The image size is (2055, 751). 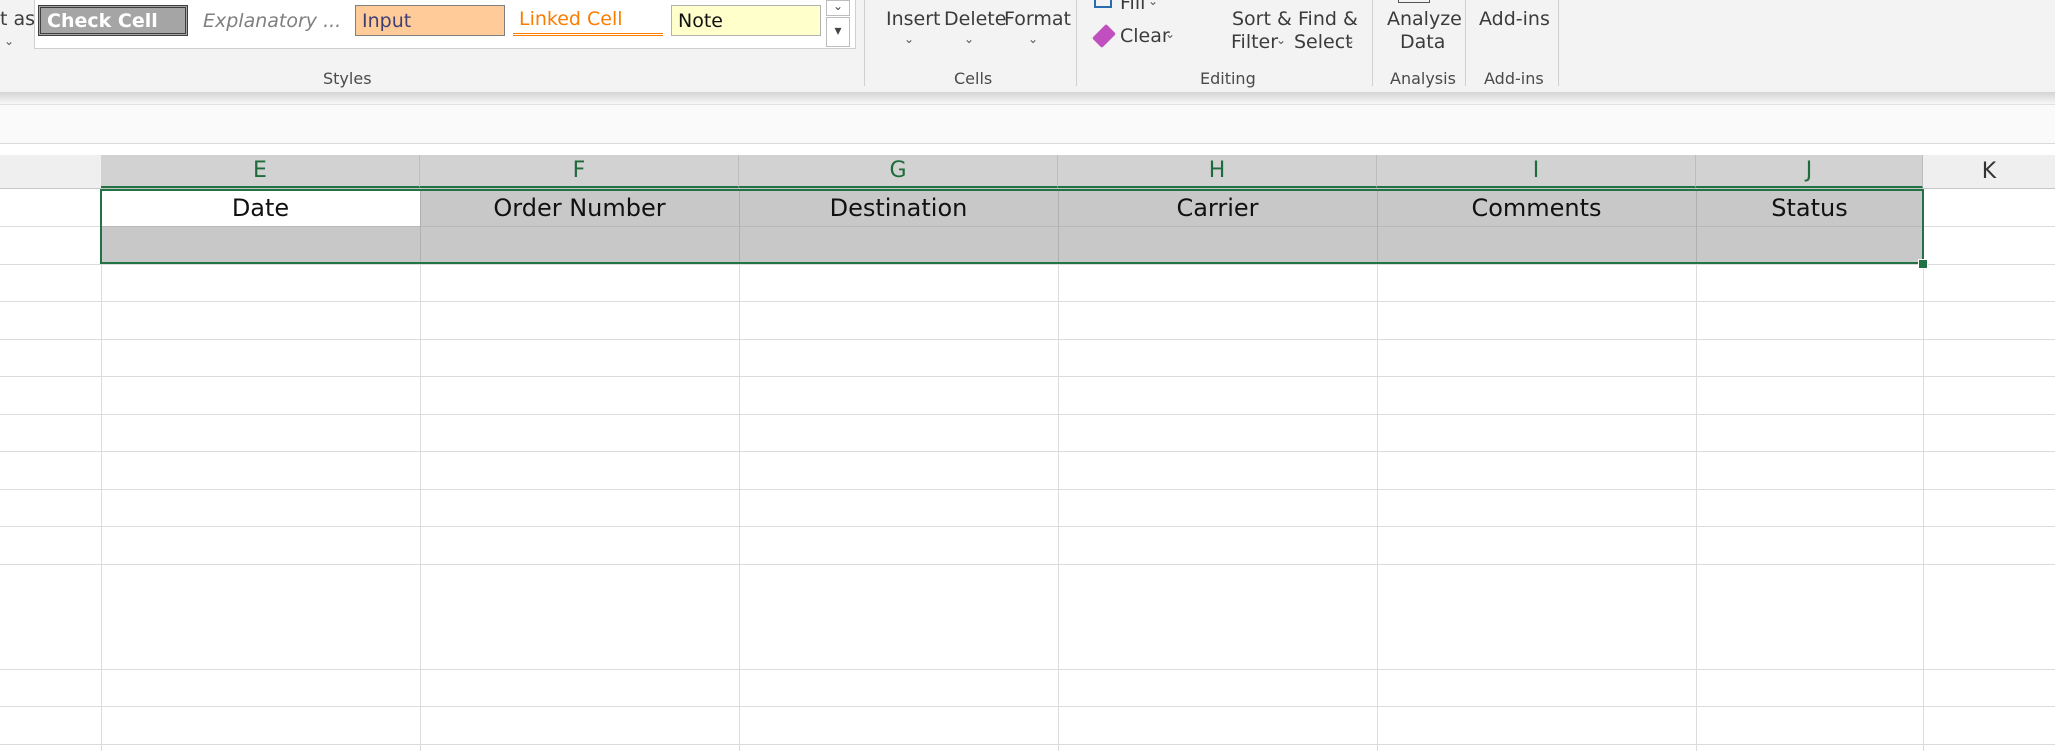 What do you see at coordinates (347, 78) in the screenshot?
I see `styles-group-label: Styles` at bounding box center [347, 78].